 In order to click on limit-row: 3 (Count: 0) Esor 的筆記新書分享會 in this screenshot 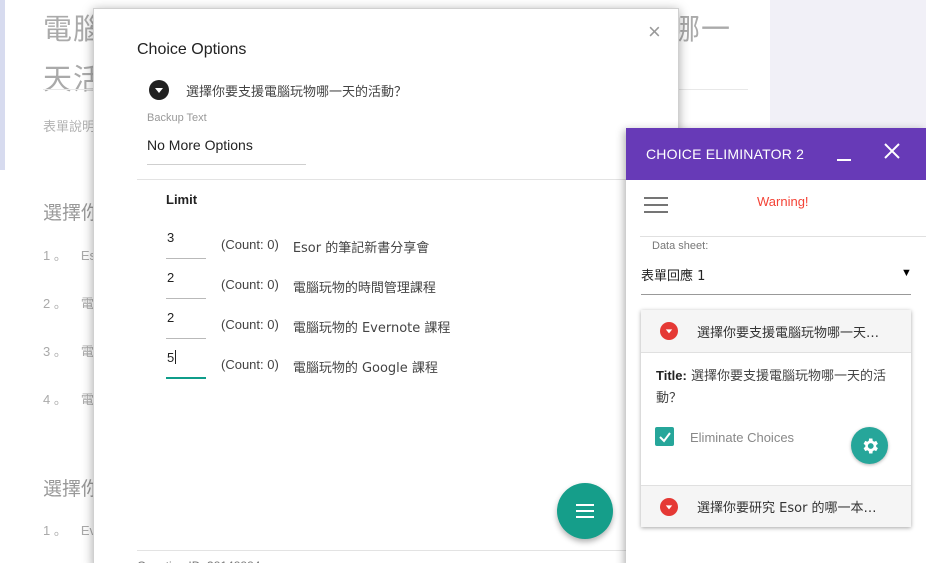, I will do `click(297, 243)`.